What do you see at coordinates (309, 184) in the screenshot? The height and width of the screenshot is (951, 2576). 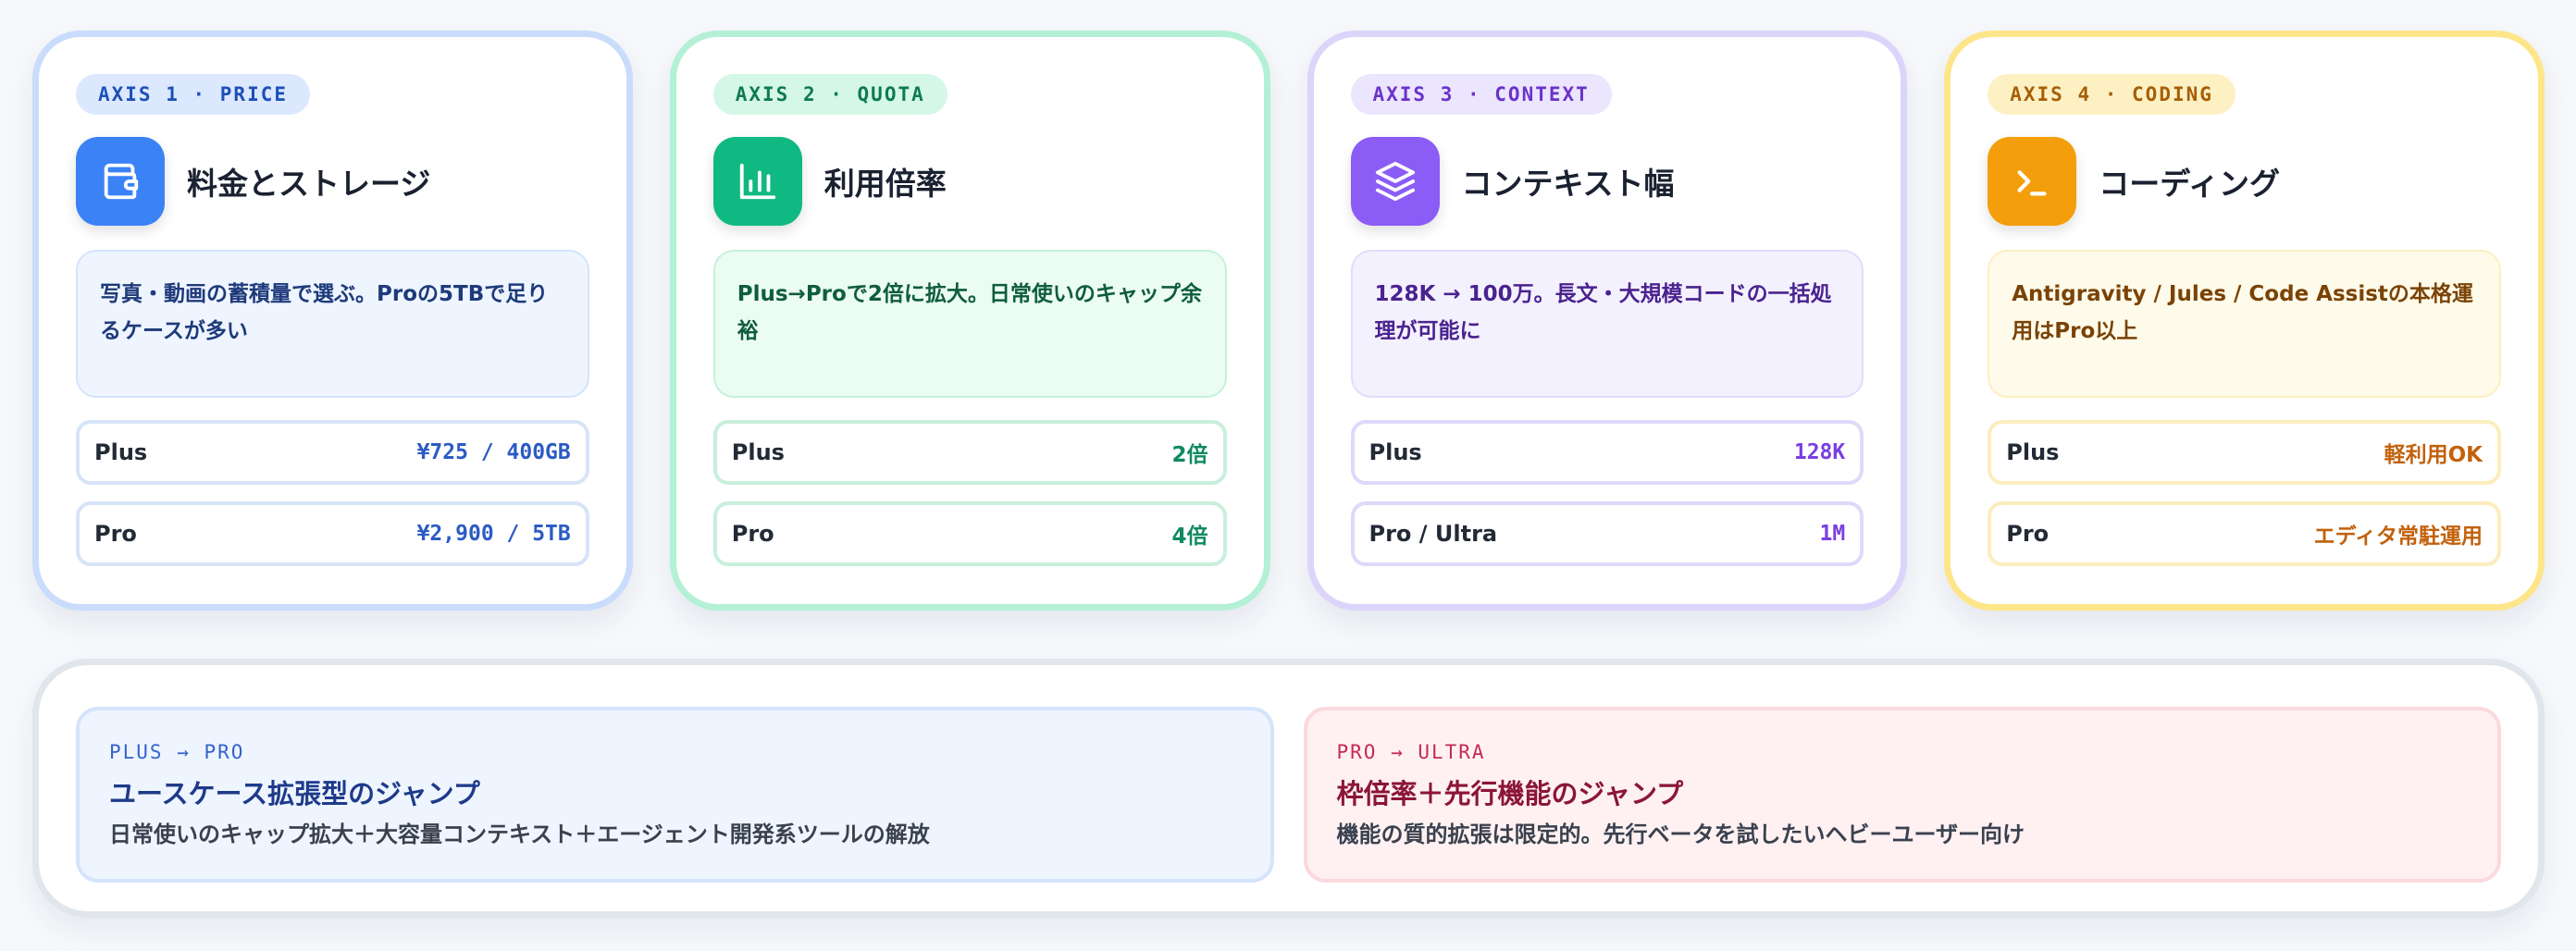 I see `card-title: 料金とストレージ` at bounding box center [309, 184].